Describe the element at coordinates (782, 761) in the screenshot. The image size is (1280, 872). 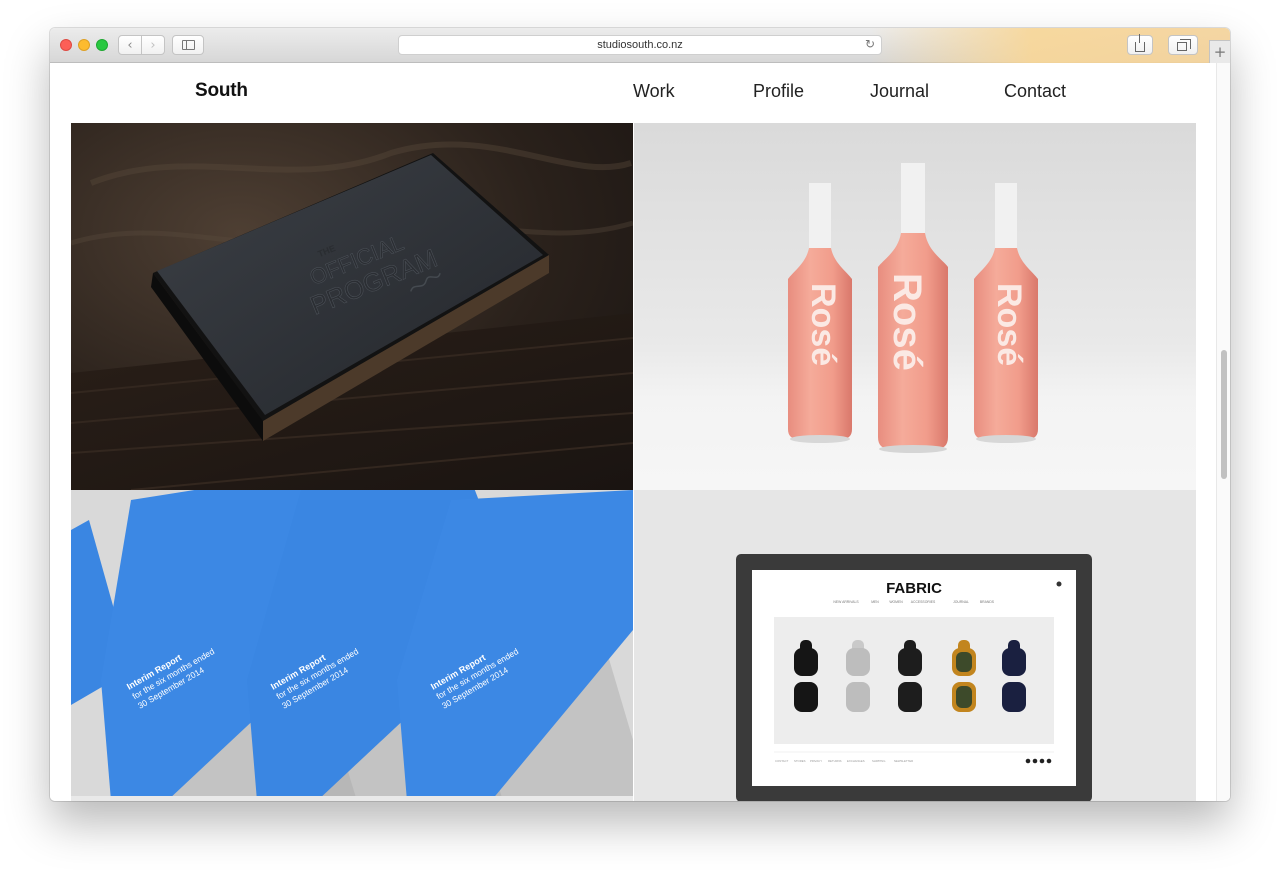
I see `fabric-footer-0: CONTACT` at that location.